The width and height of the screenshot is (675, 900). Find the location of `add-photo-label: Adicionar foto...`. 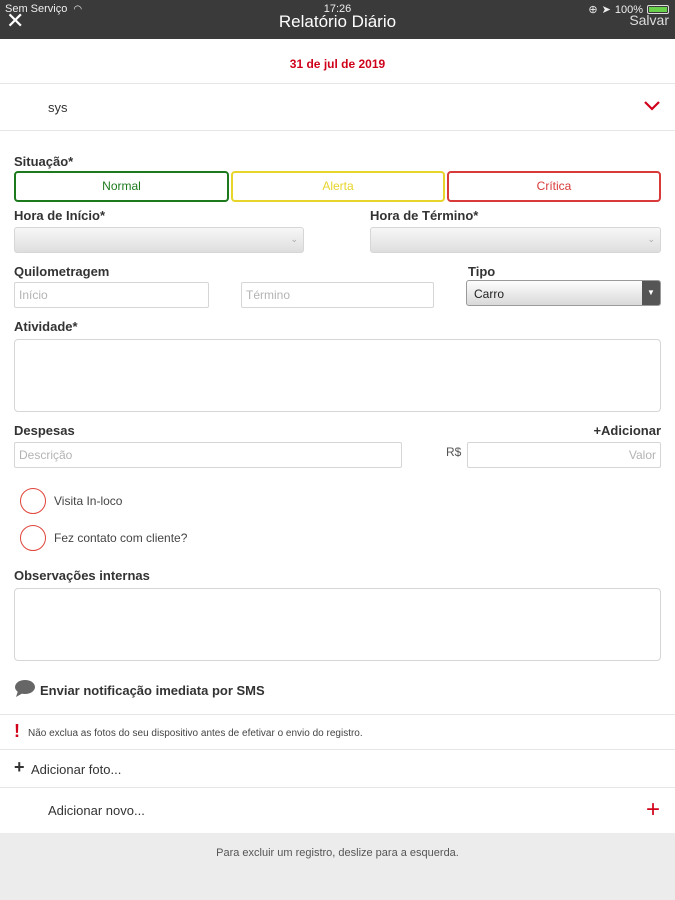

add-photo-label: Adicionar foto... is located at coordinates (76, 769).